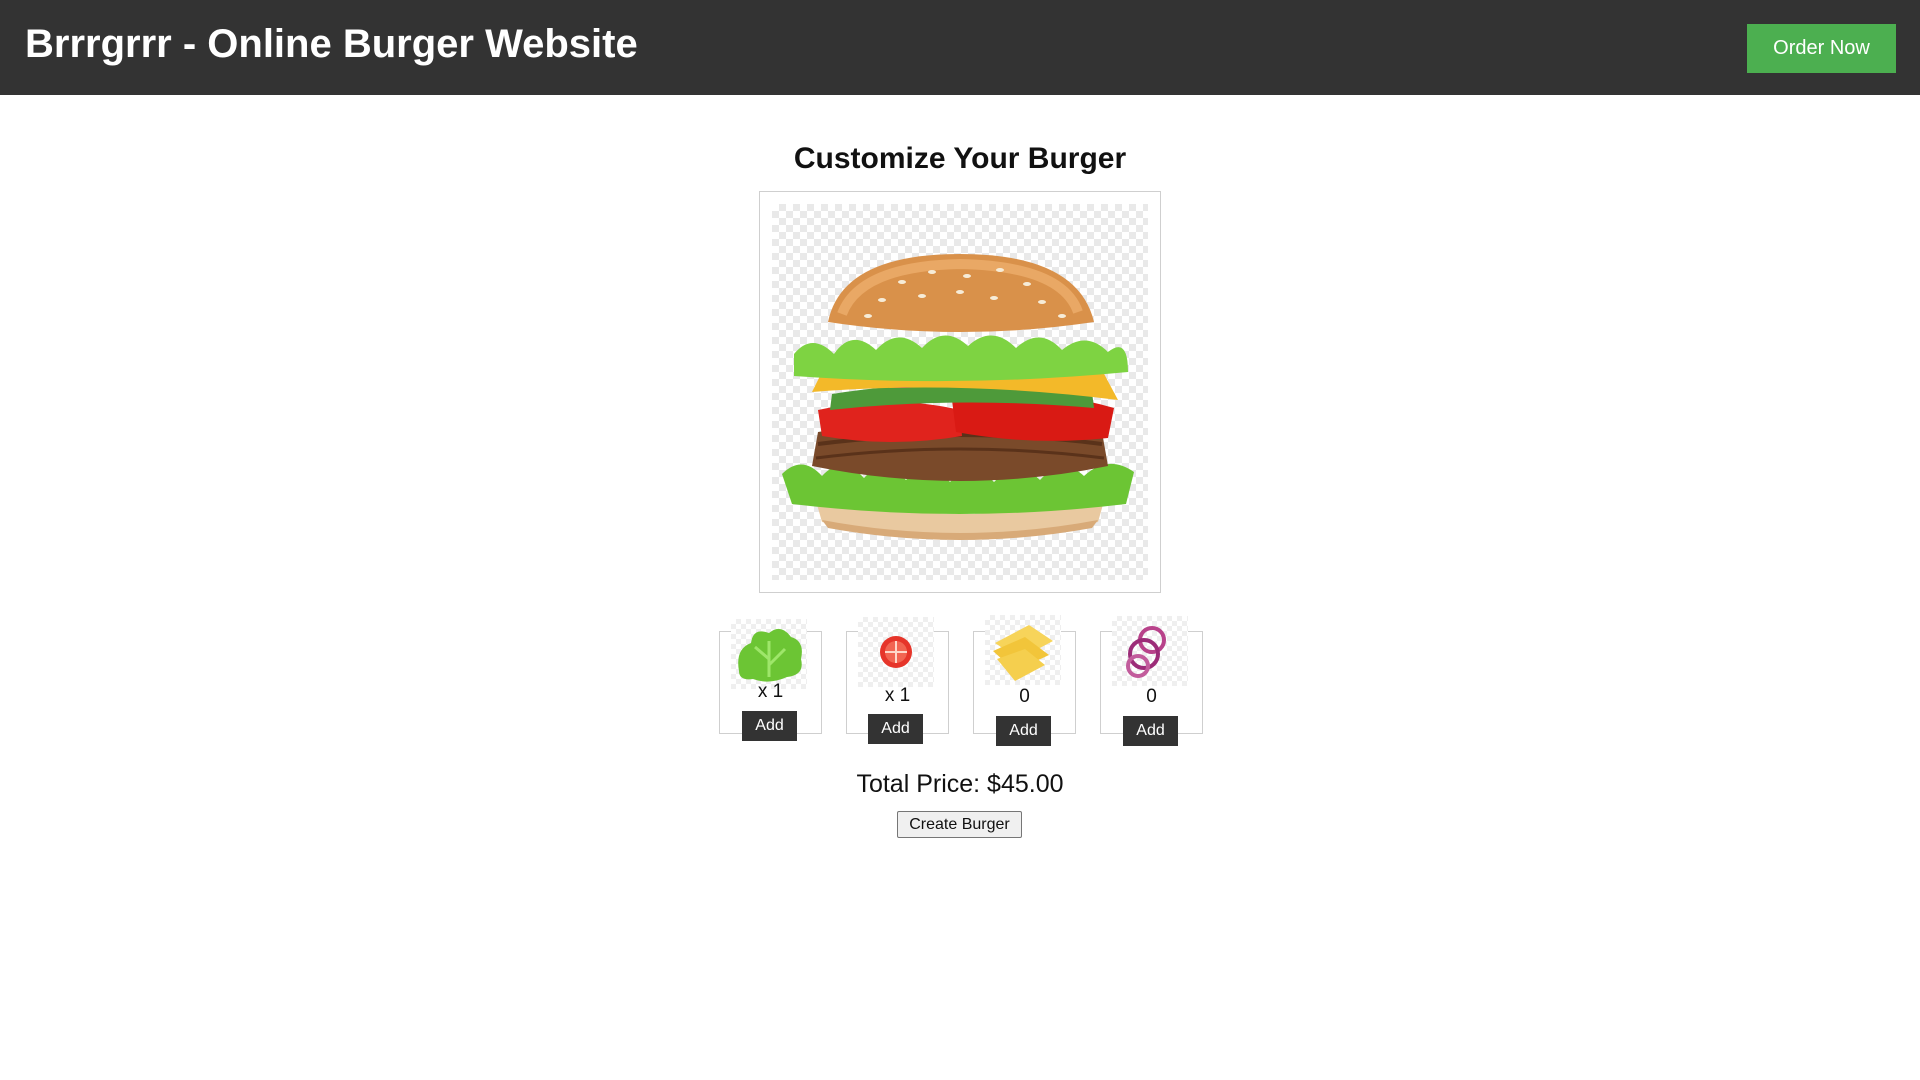  Describe the element at coordinates (958, 397) in the screenshot. I see `burger-illustration` at that location.